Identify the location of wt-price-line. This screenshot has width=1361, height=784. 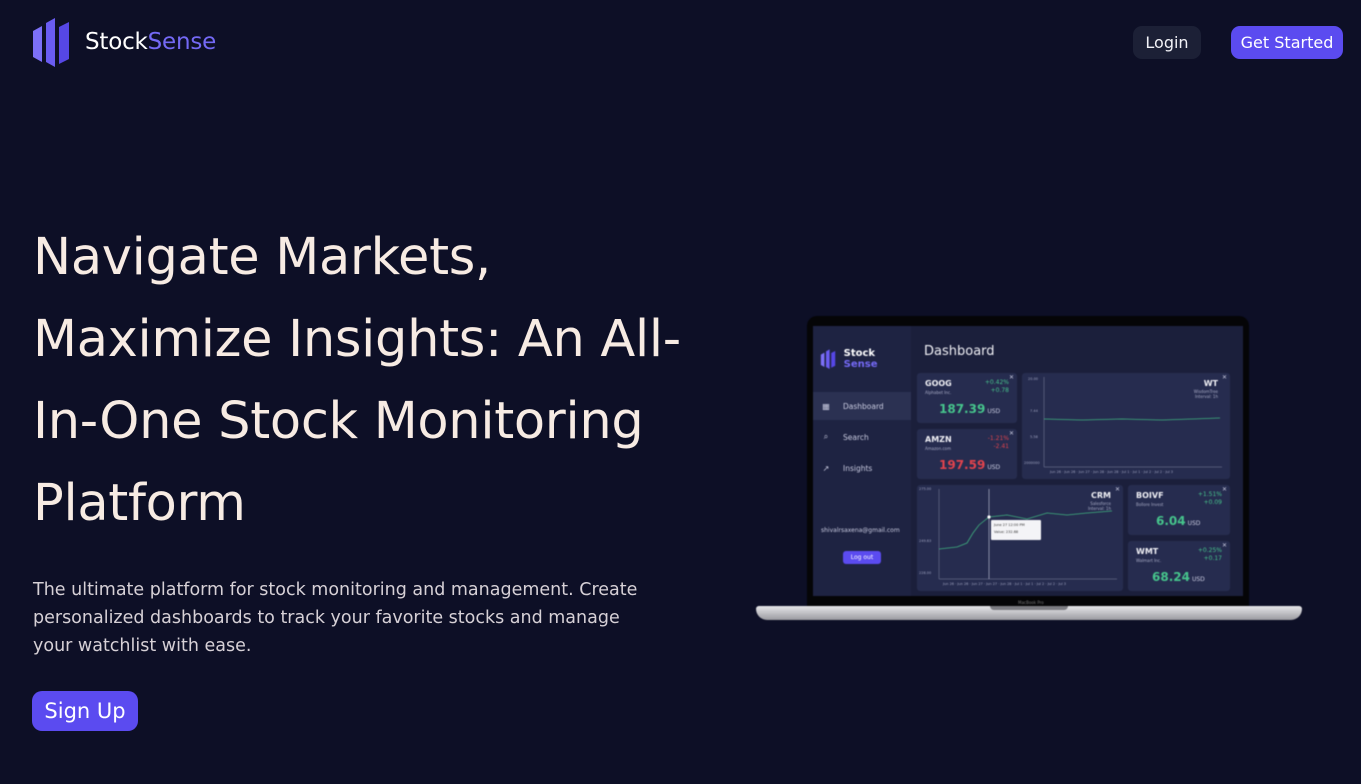
(1132, 422).